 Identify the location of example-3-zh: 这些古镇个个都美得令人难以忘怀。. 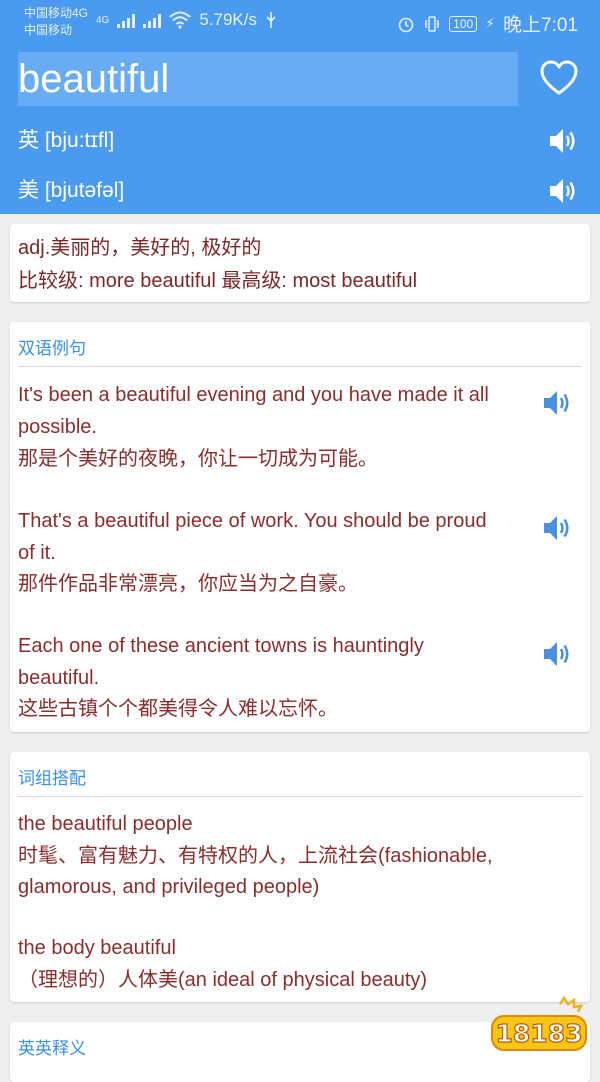
(178, 709).